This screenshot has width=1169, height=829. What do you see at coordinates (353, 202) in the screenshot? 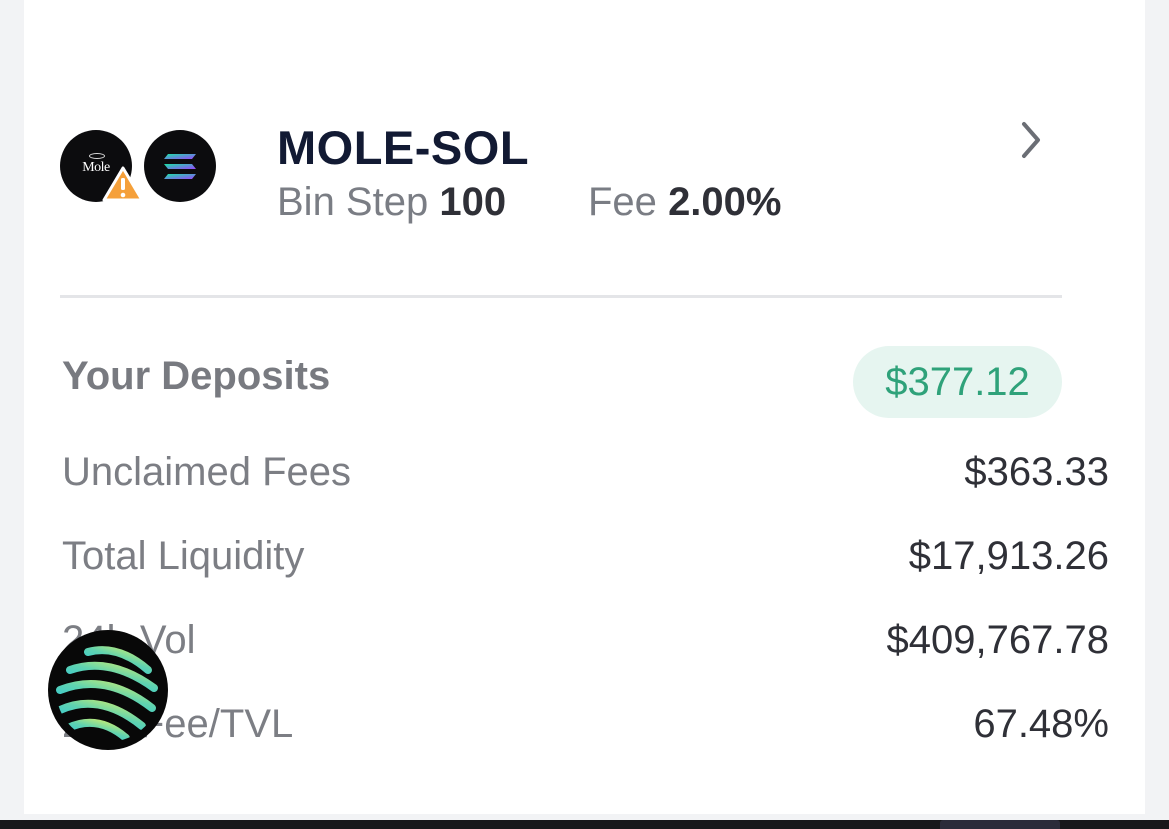
I see `bin-step-label: Bin Step` at bounding box center [353, 202].